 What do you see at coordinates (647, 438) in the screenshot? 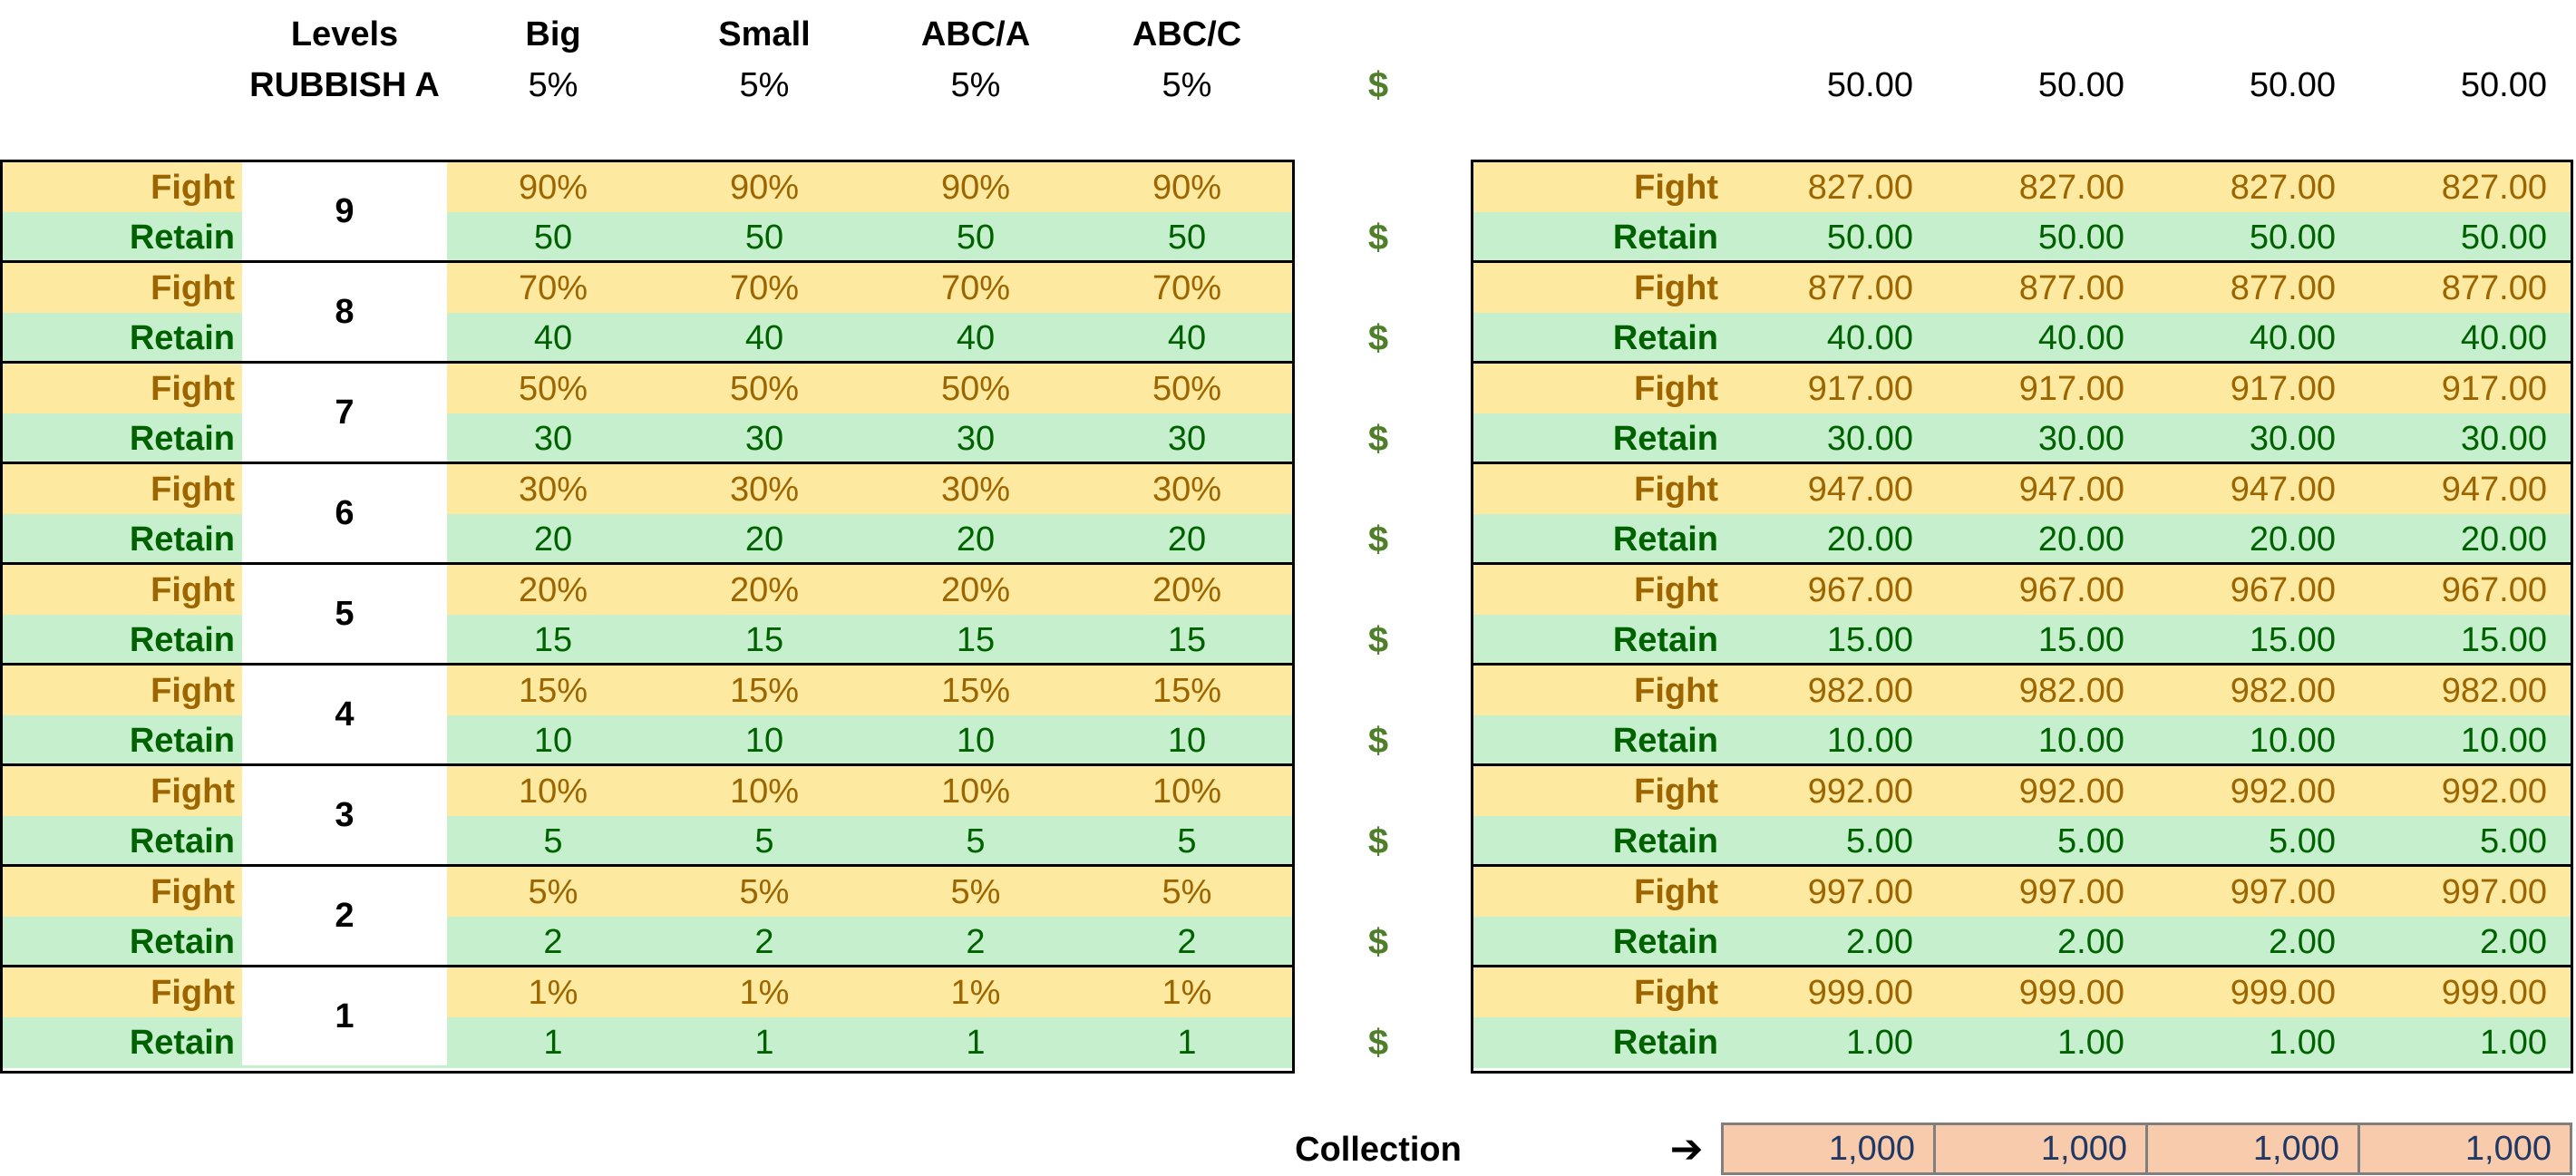
I see `table-row: Retain 30 30 30 30` at bounding box center [647, 438].